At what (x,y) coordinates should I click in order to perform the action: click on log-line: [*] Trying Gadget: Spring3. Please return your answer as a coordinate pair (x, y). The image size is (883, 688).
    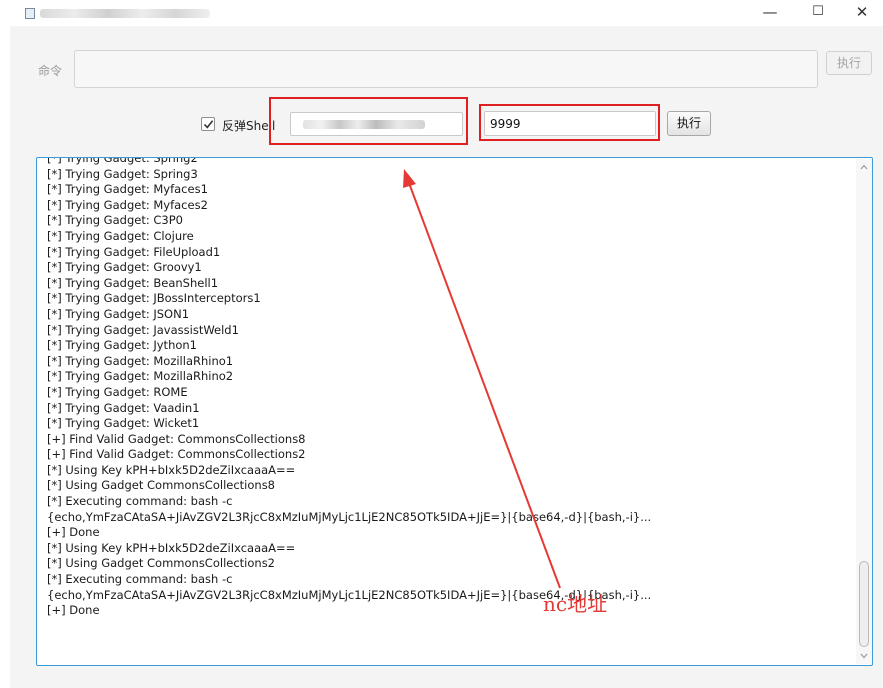
    Looking at the image, I should click on (122, 173).